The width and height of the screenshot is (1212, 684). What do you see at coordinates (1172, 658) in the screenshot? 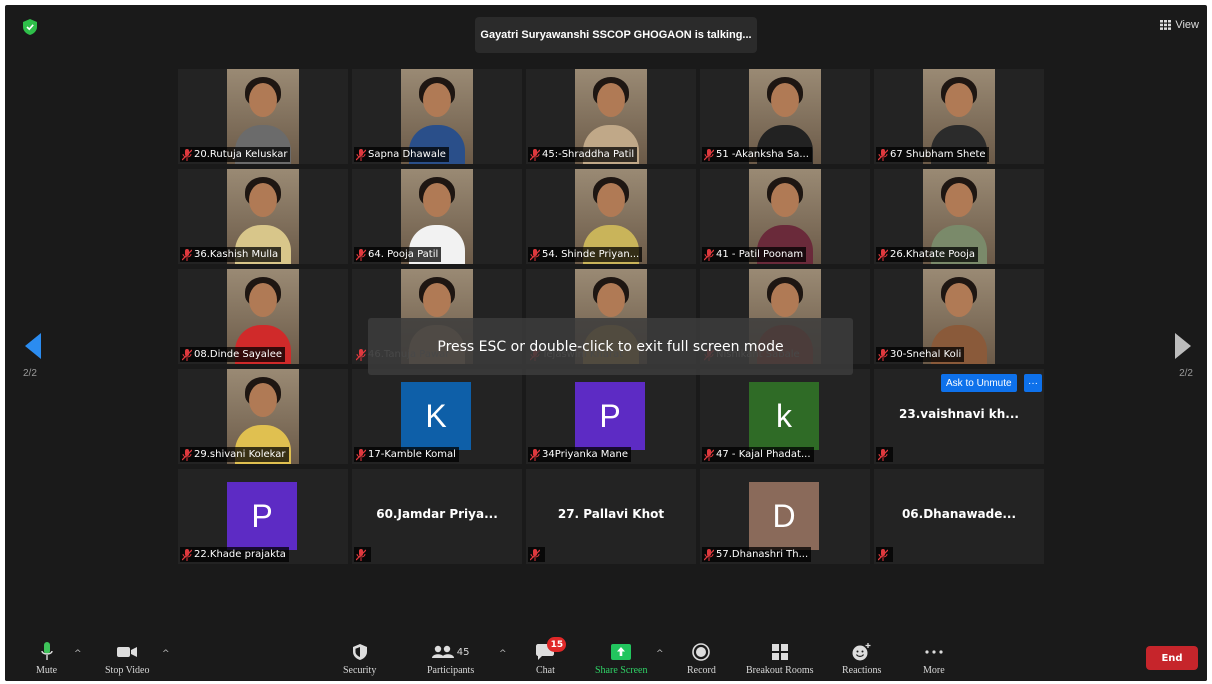
I see `end-meeting-button: End` at bounding box center [1172, 658].